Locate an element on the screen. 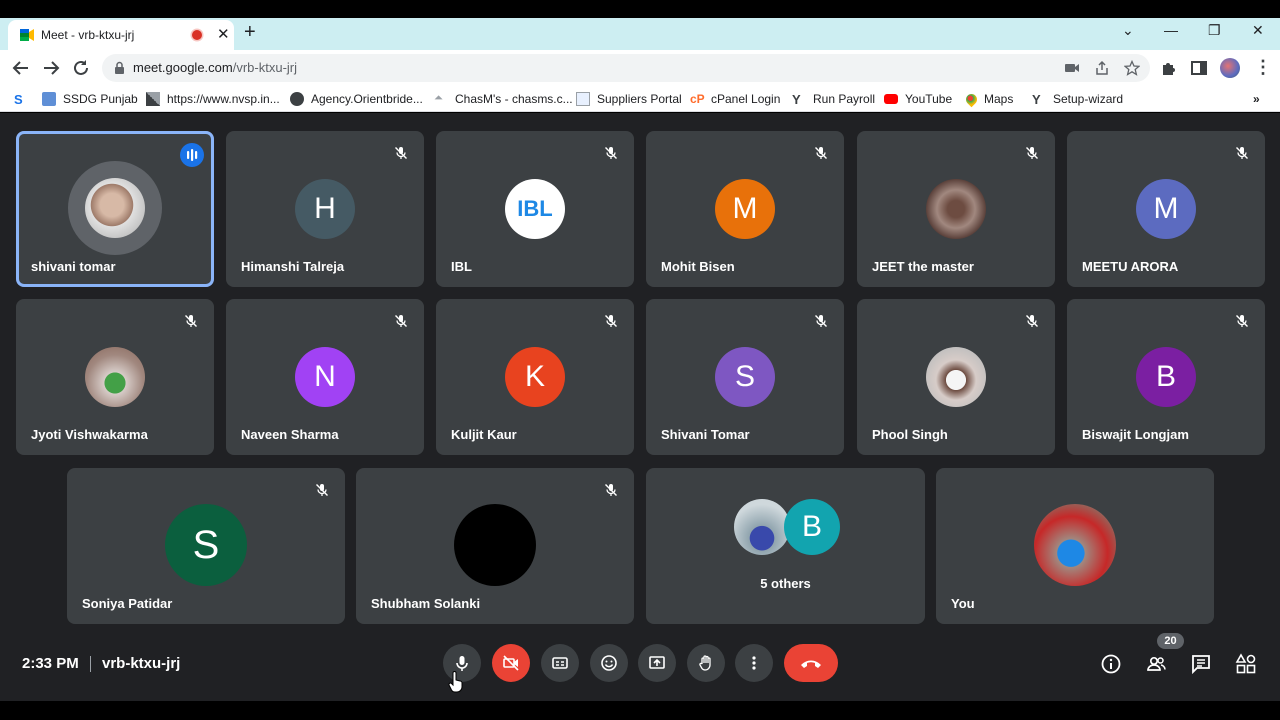 The width and height of the screenshot is (1280, 720). back-arrow-icon is located at coordinates (21, 68).